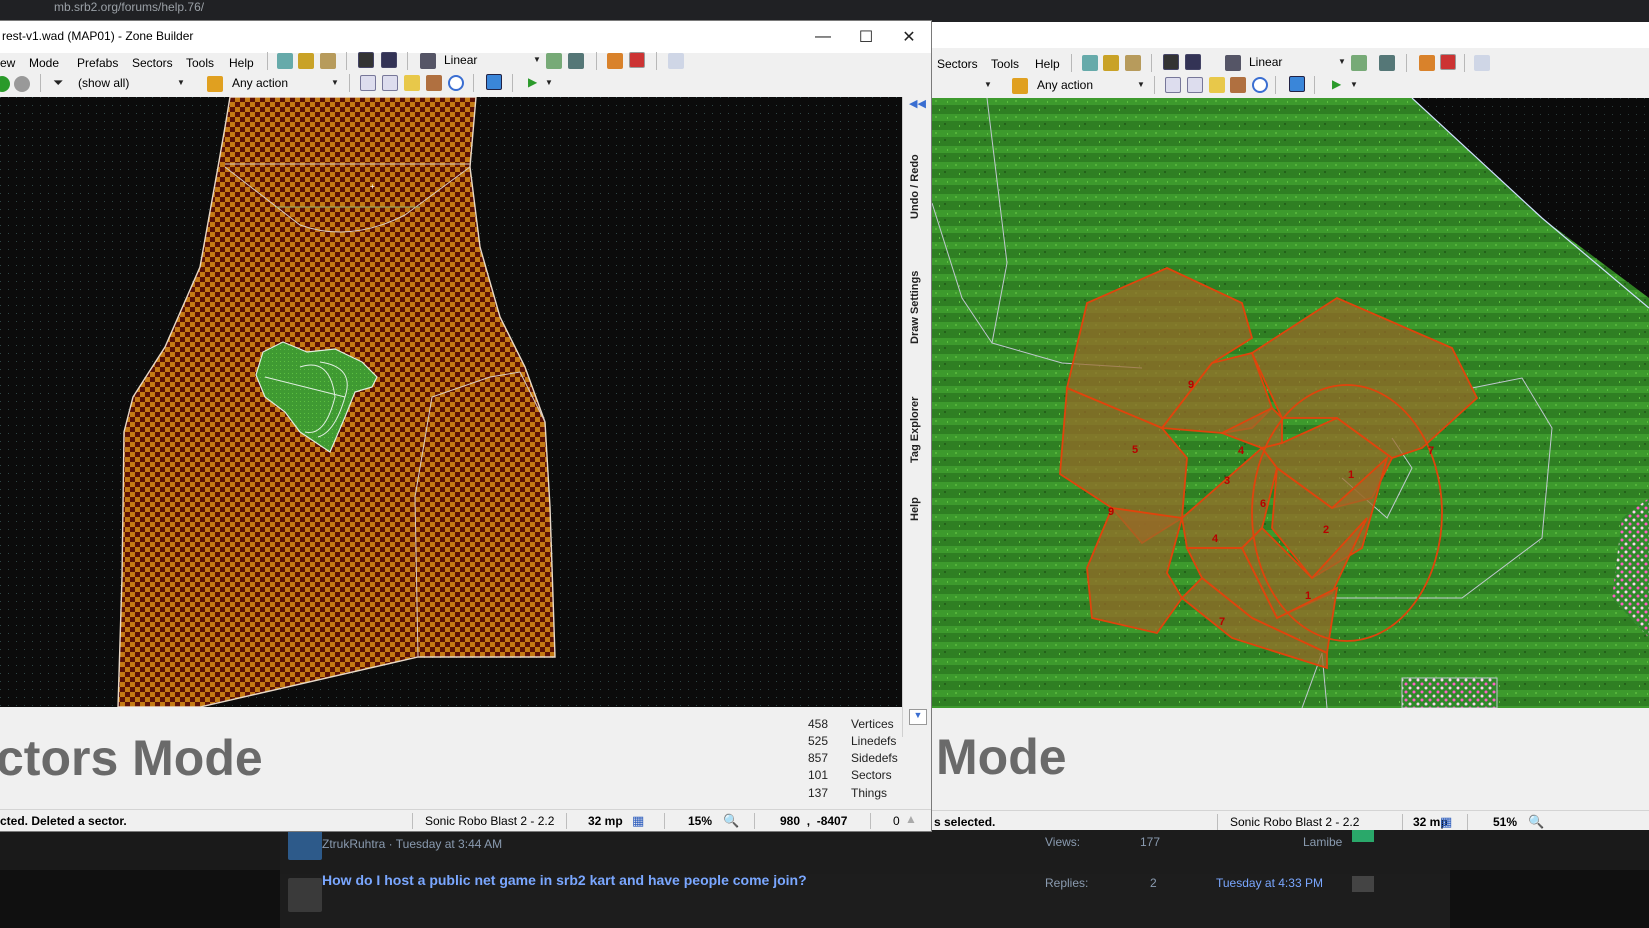 This screenshot has height=928, width=1649. I want to click on browser-url: mb.srb2.org/forums/help.76/, so click(129, 7).